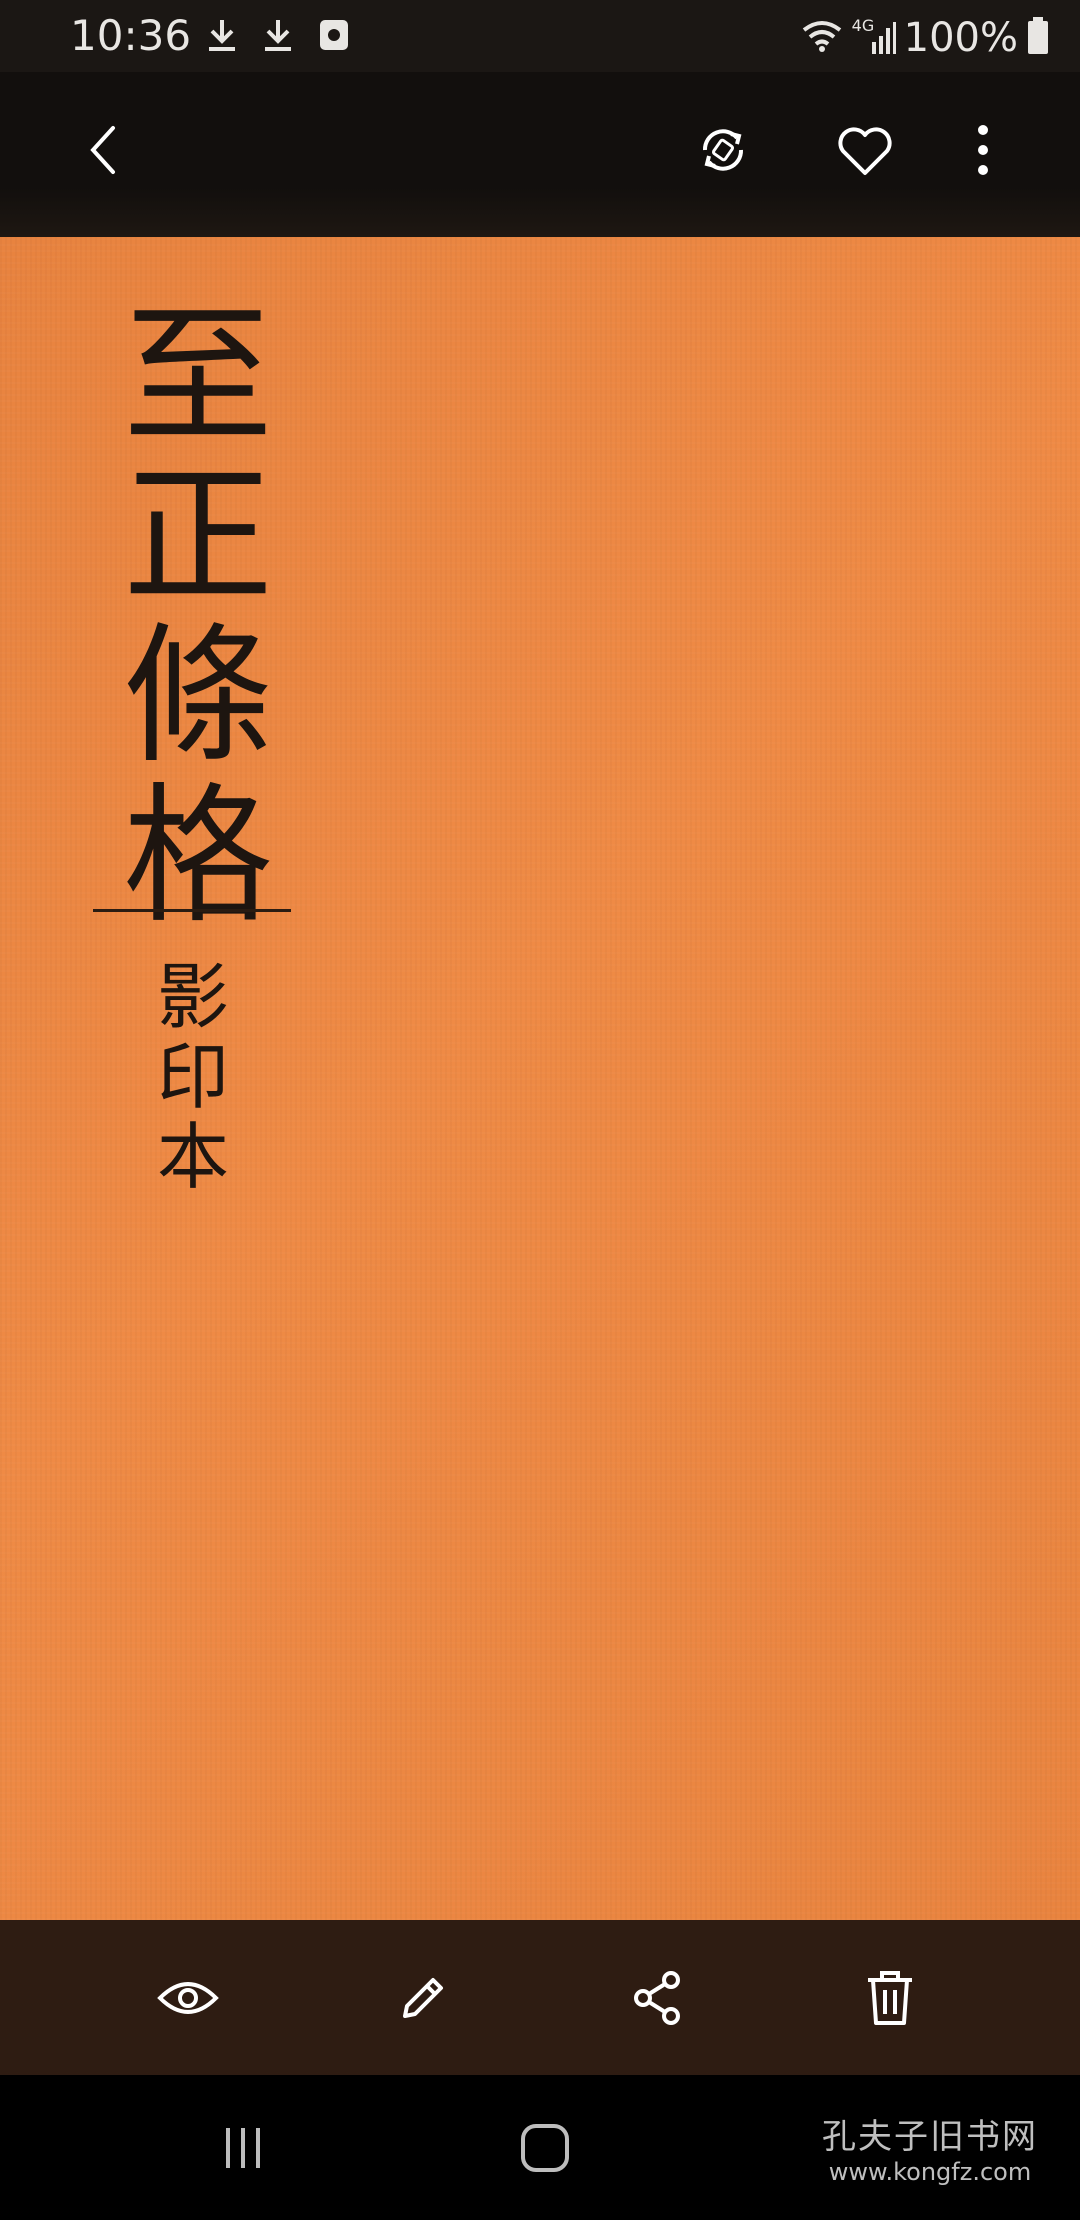 This screenshot has width=1080, height=2220. I want to click on delete-button, so click(890, 2000).